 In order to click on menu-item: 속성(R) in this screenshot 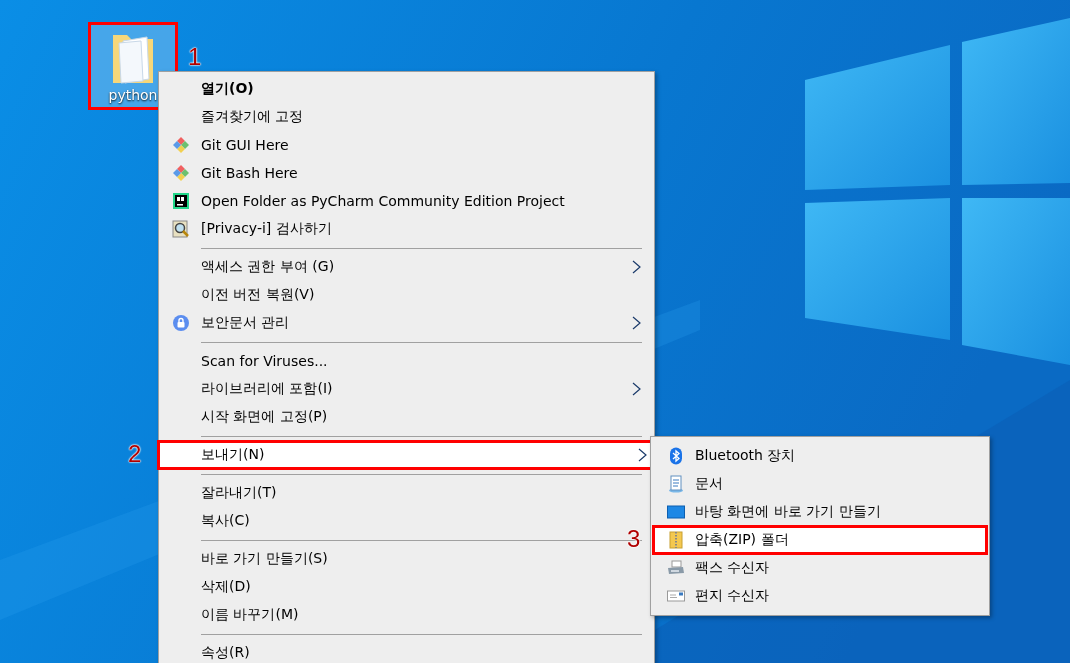, I will do `click(406, 651)`.